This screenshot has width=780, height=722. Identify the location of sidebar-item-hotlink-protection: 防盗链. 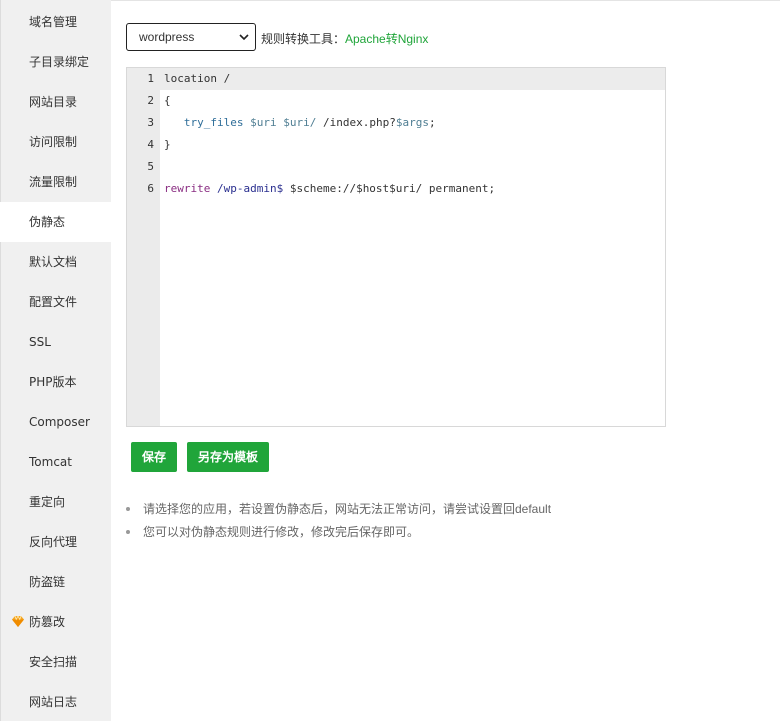
(55, 582).